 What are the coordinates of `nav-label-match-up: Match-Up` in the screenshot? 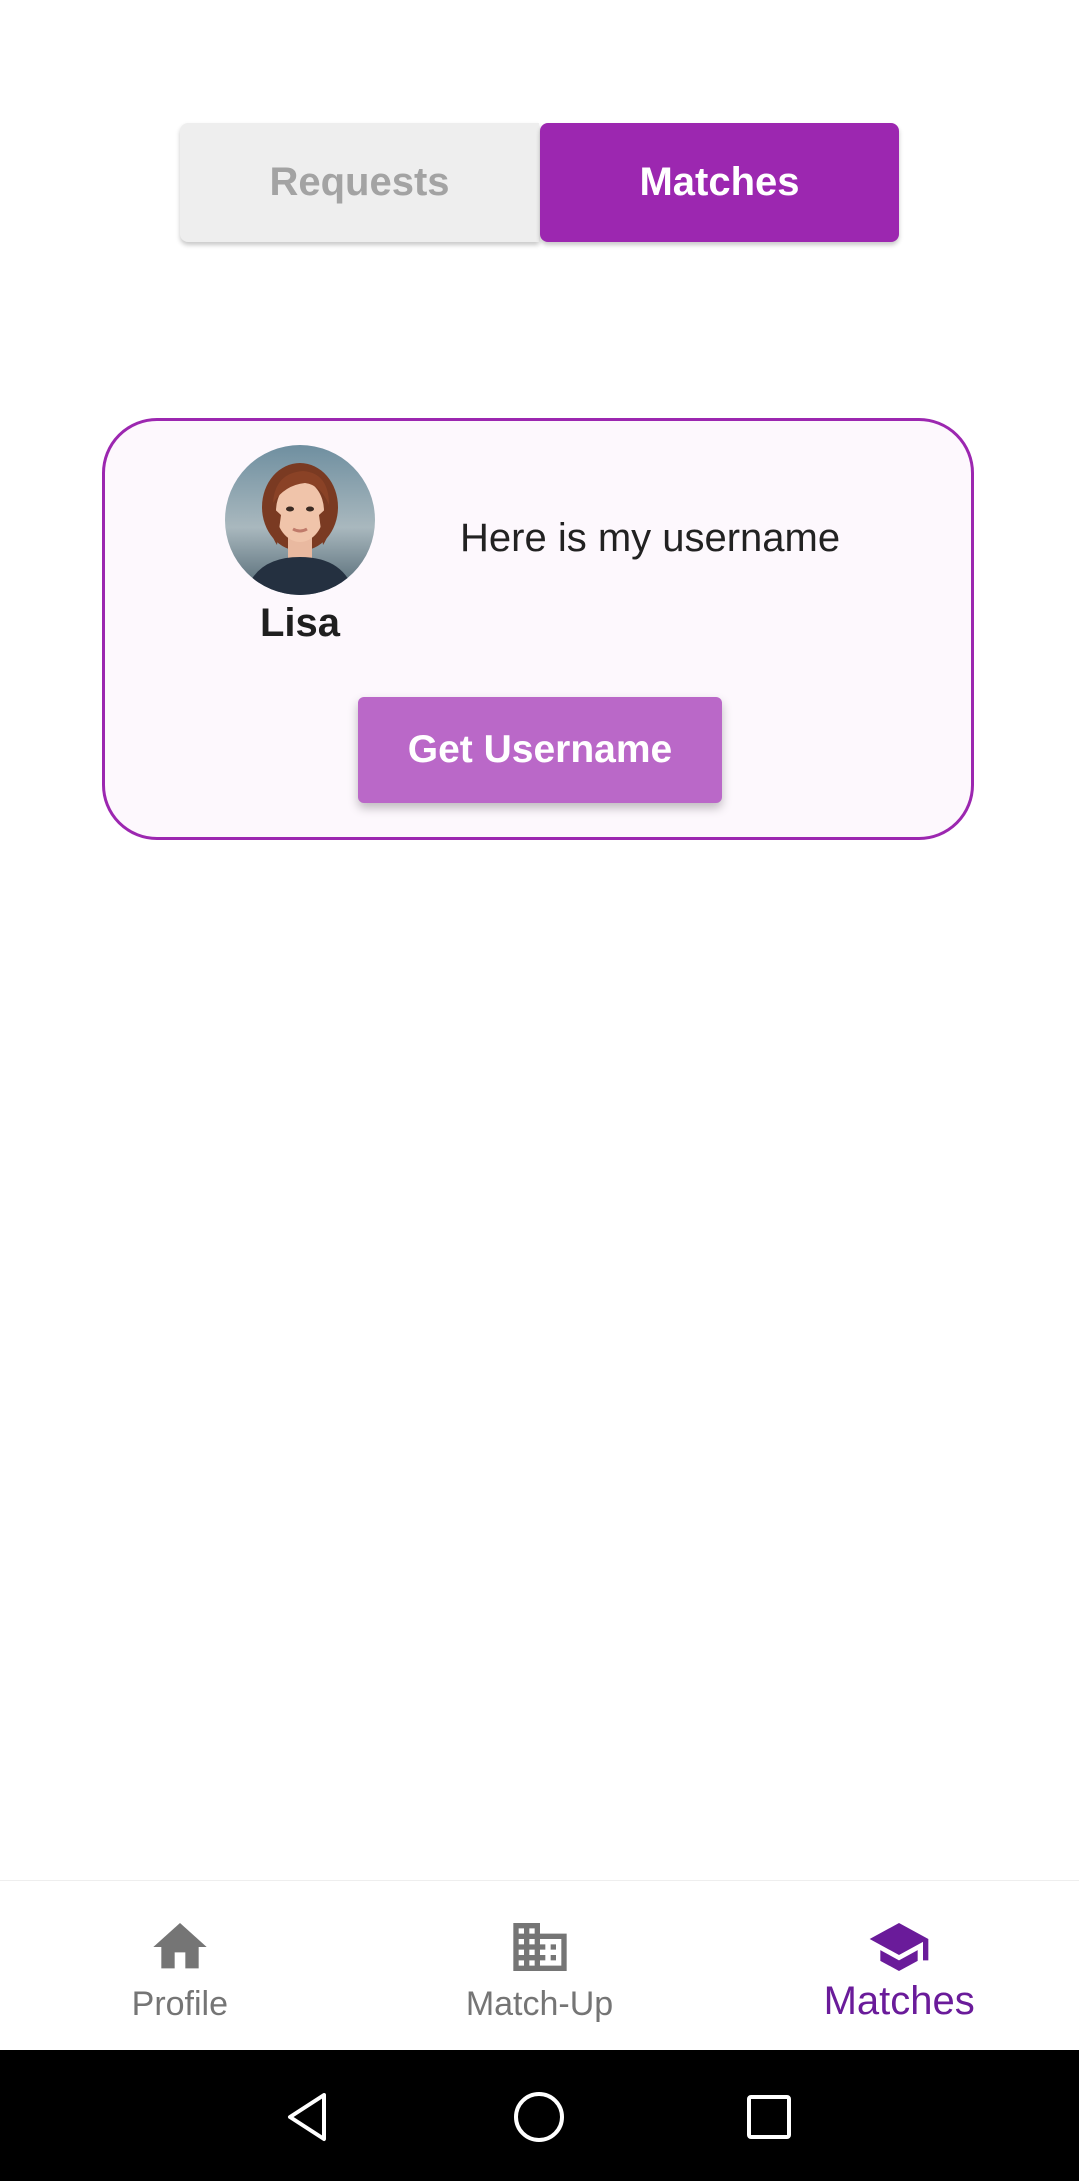 It's located at (539, 2004).